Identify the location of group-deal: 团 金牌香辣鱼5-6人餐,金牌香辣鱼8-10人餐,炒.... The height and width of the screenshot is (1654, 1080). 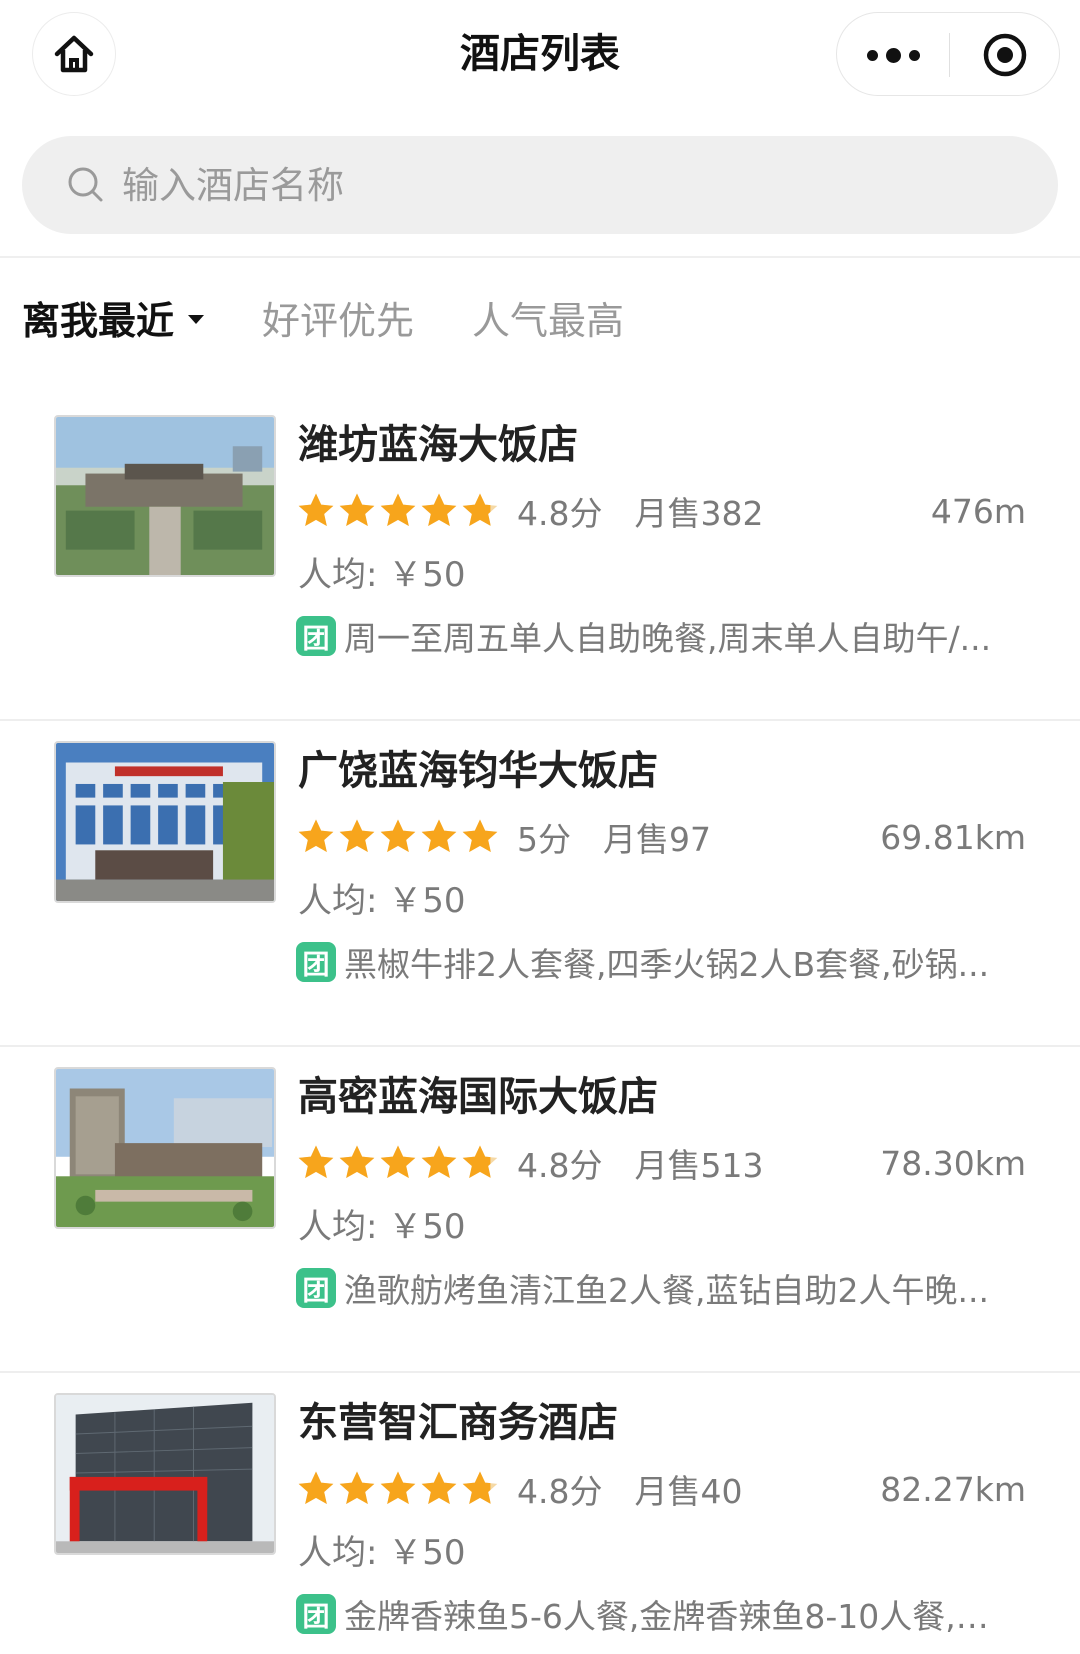
(656, 1614).